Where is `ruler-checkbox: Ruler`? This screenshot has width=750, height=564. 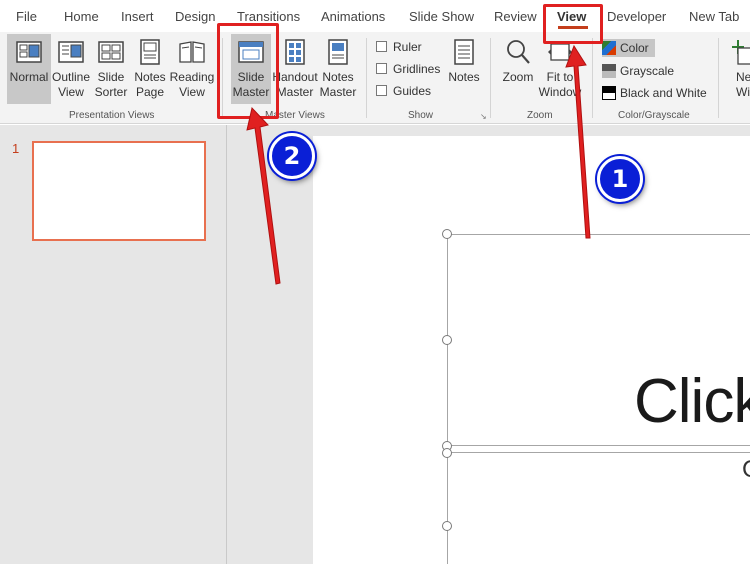 ruler-checkbox: Ruler is located at coordinates (399, 47).